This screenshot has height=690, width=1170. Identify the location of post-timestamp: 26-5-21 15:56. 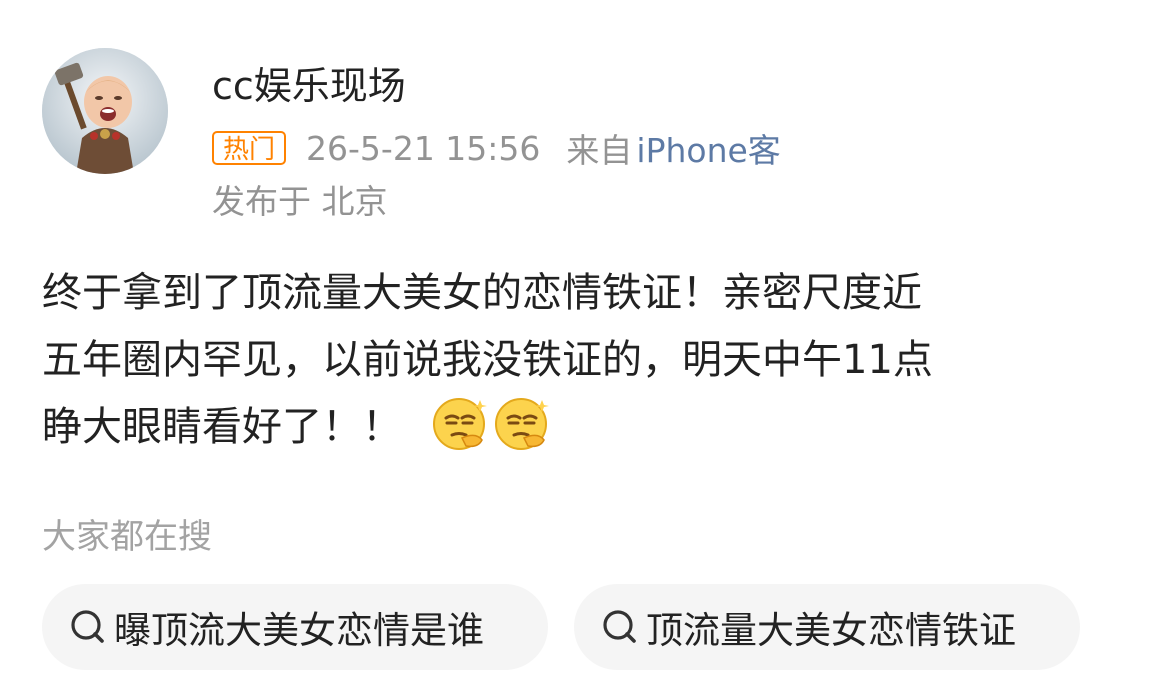
(423, 148).